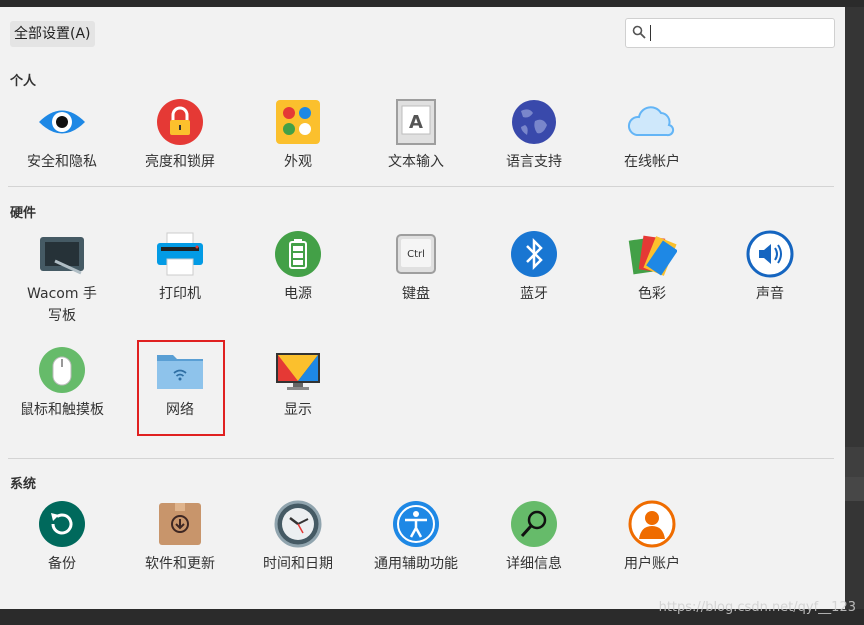  I want to click on user-account-icon, so click(652, 524).